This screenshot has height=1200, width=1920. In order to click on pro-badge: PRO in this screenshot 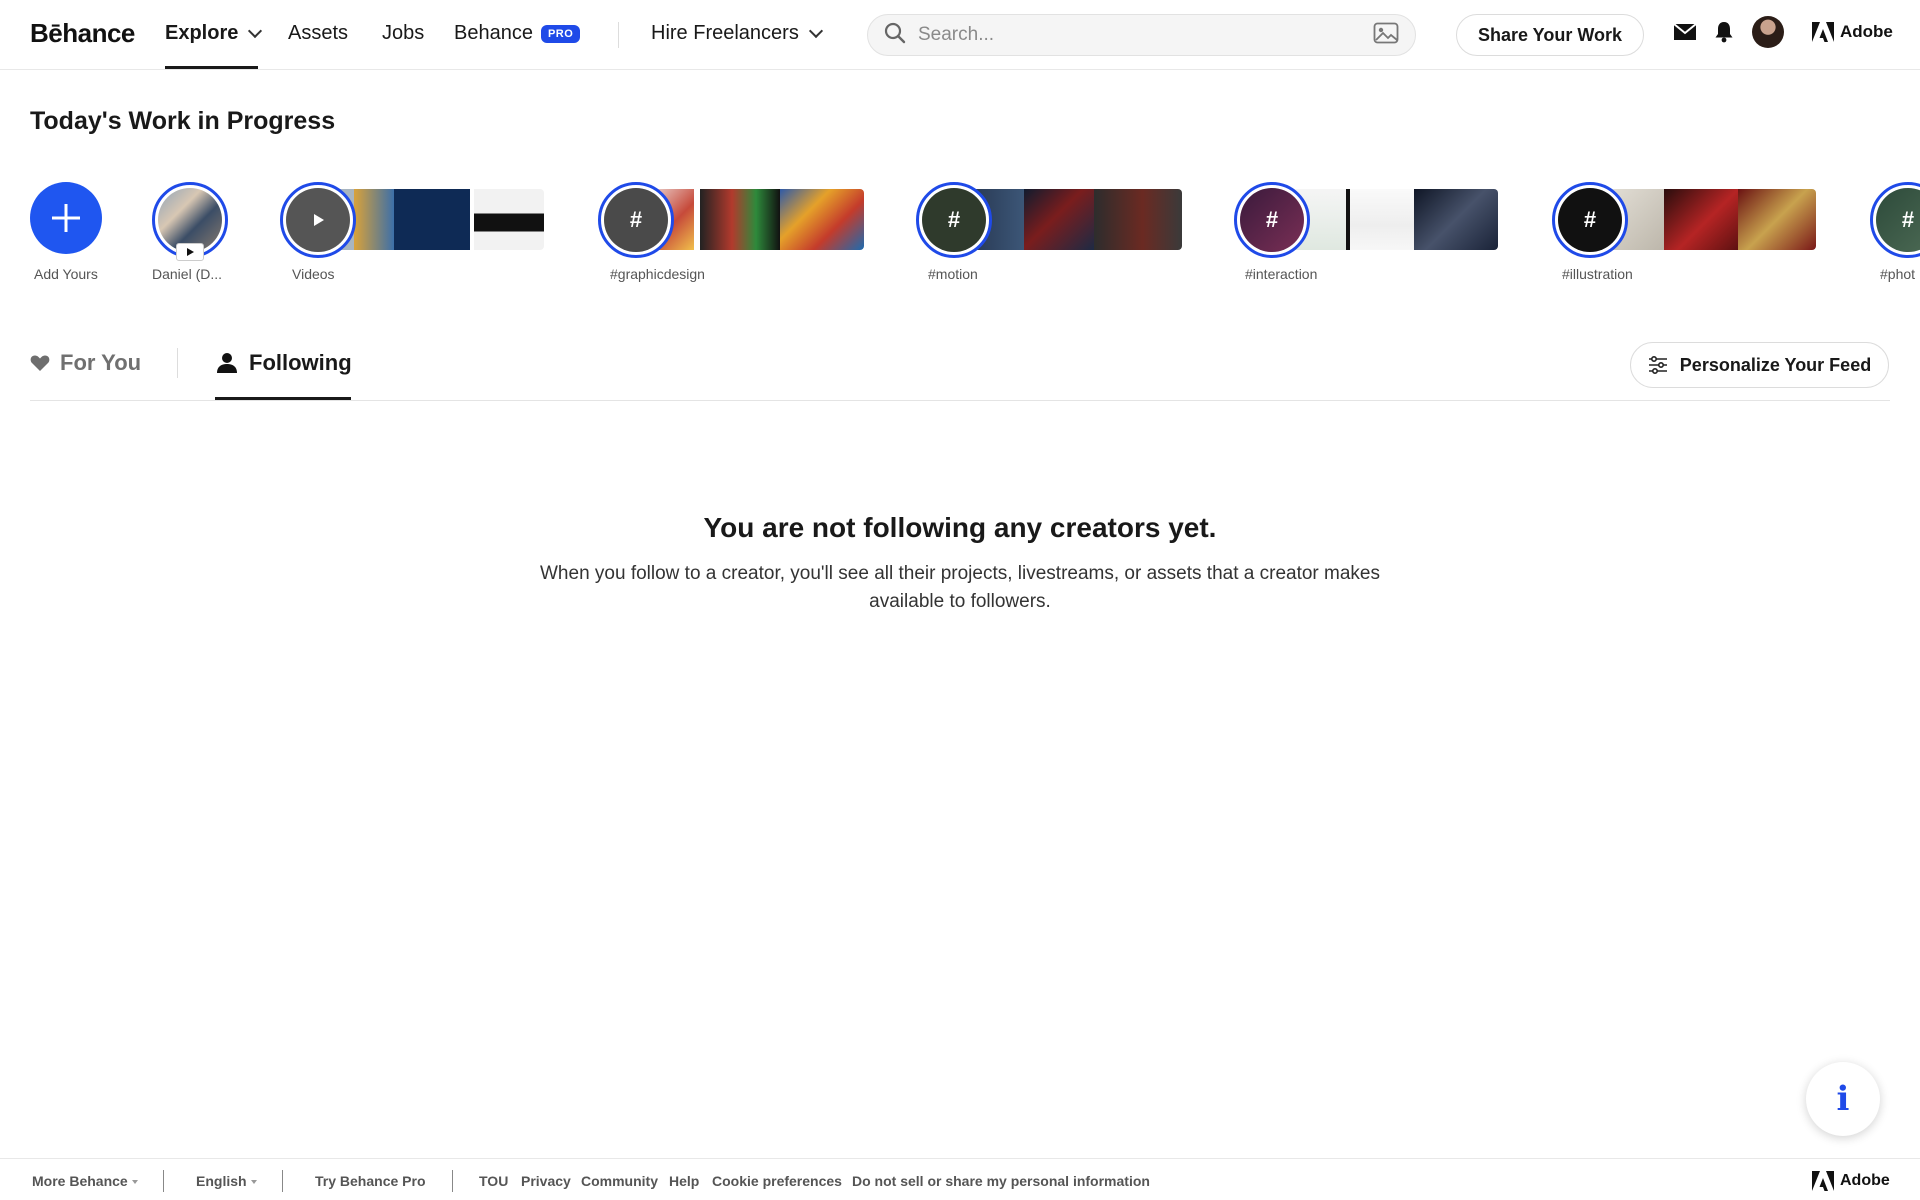, I will do `click(560, 33)`.